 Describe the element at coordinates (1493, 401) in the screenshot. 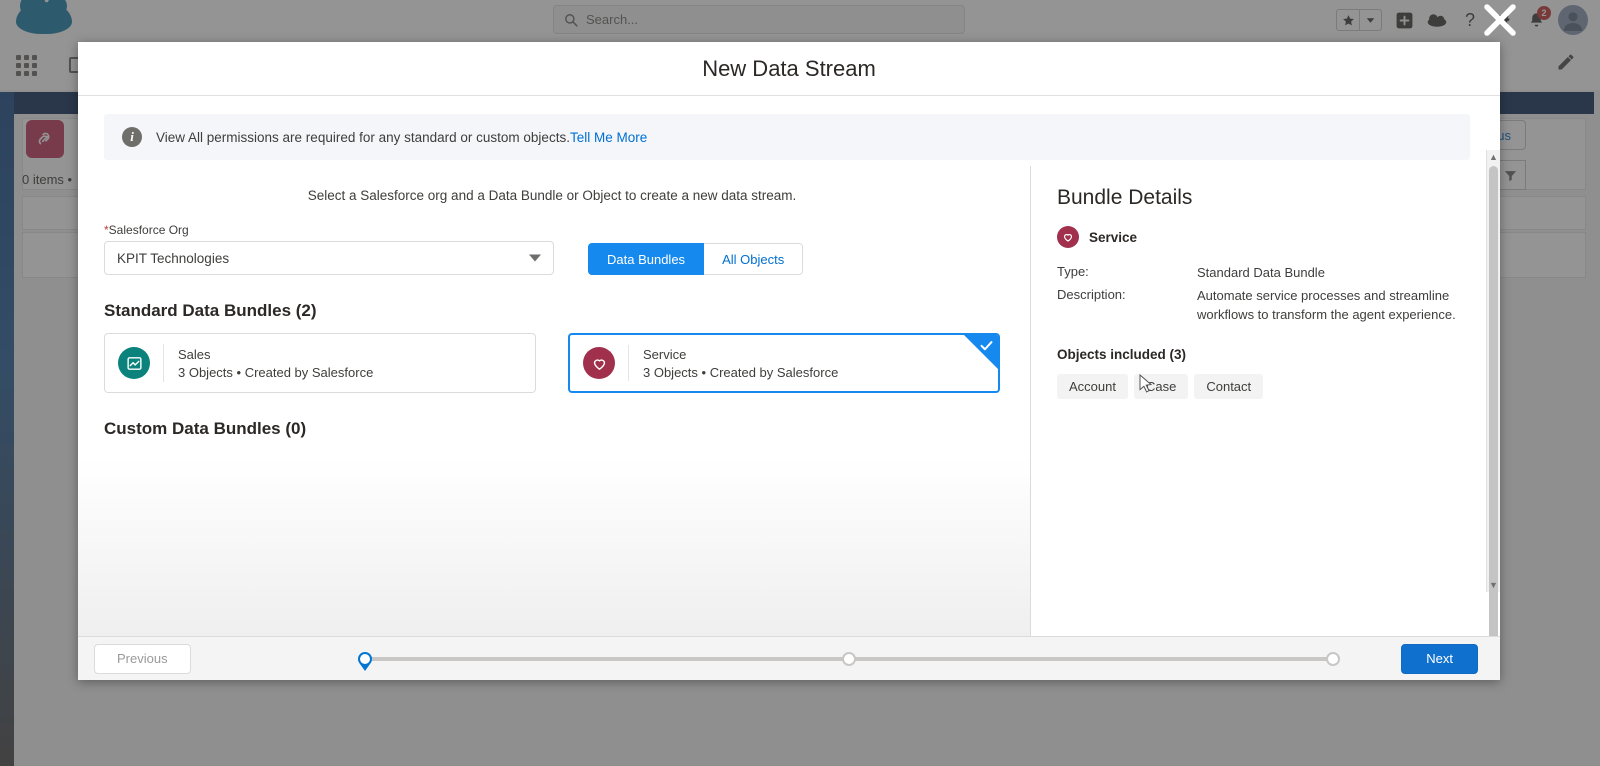

I see `scrollbar-thumb` at that location.